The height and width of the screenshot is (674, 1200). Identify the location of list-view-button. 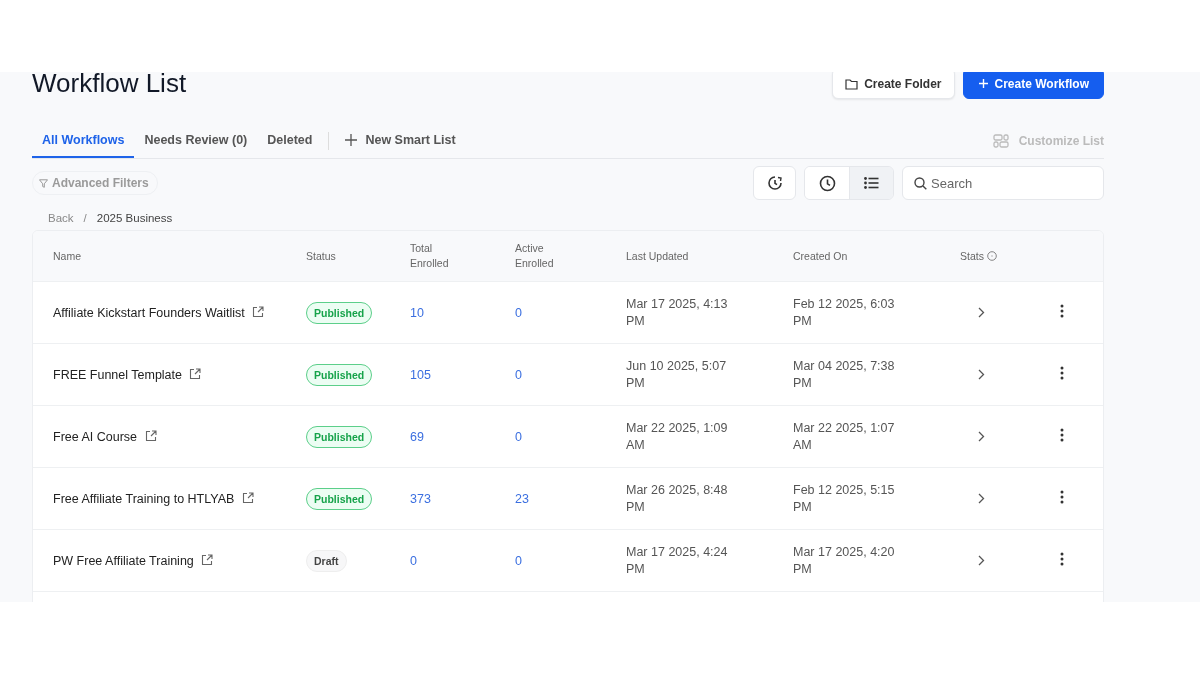
(871, 183).